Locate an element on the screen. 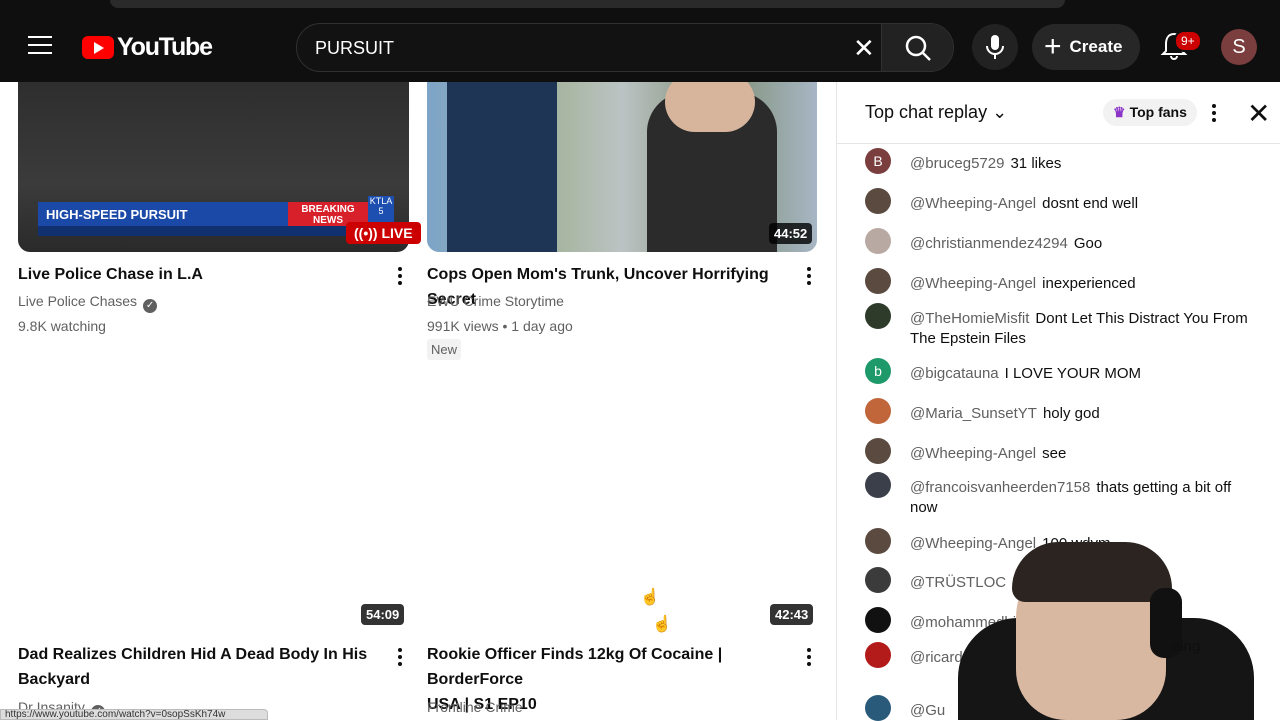 Image resolution: width=1280 pixels, height=721 pixels. chat-message: @christianmendez4294 Goo is located at coordinates (1060, 241).